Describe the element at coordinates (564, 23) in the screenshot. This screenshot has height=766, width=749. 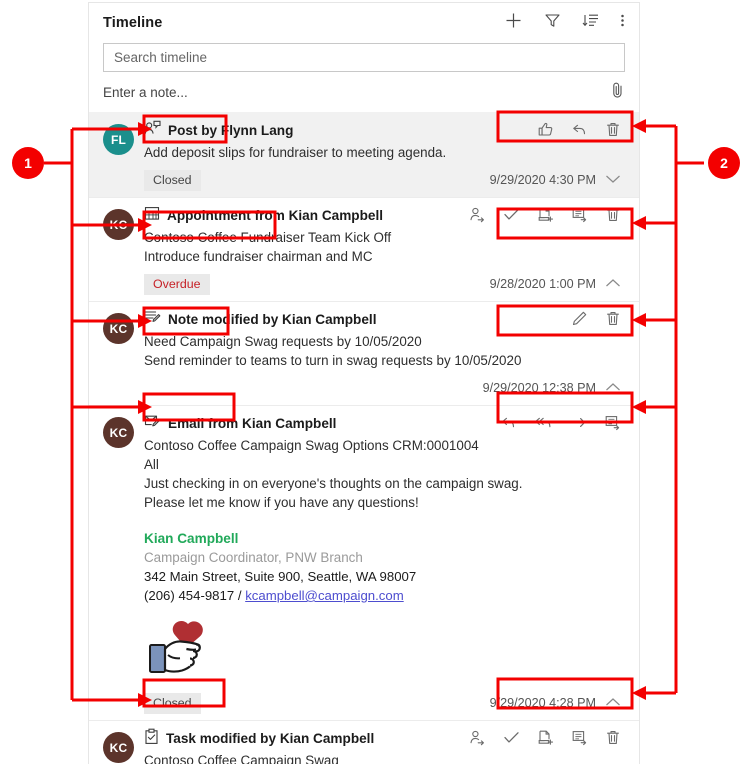
I see `timeline-header-actions` at that location.